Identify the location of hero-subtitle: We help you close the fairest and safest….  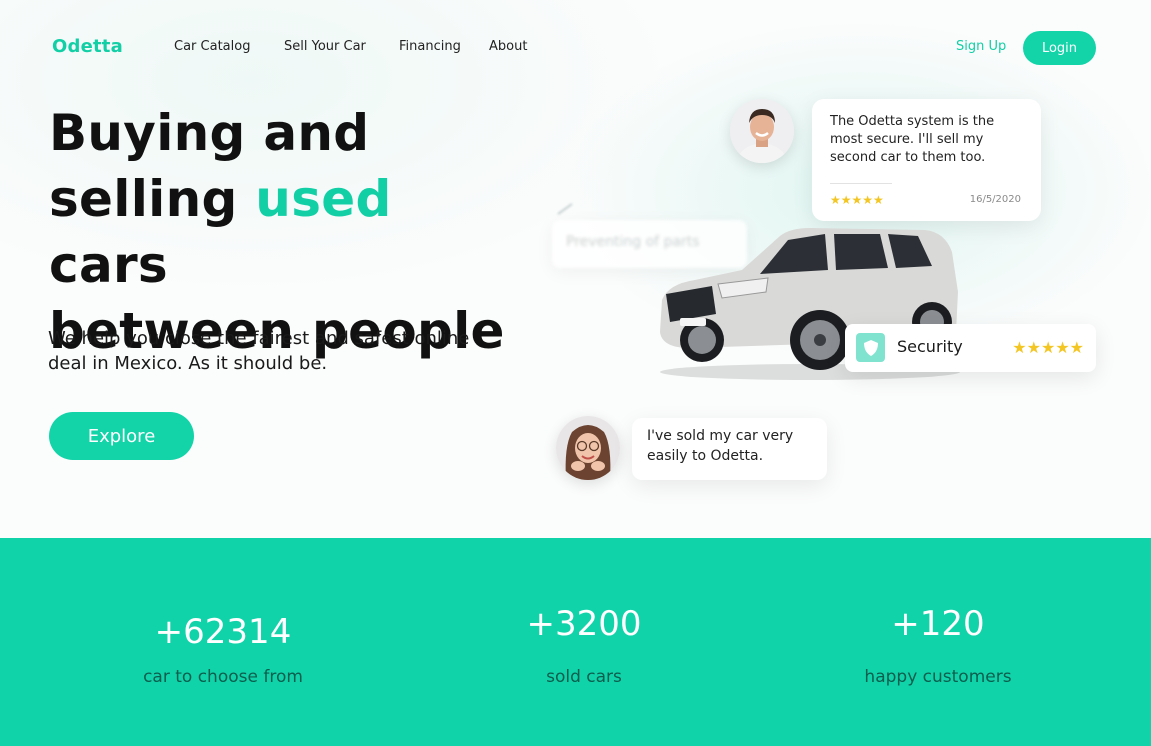
(259, 351).